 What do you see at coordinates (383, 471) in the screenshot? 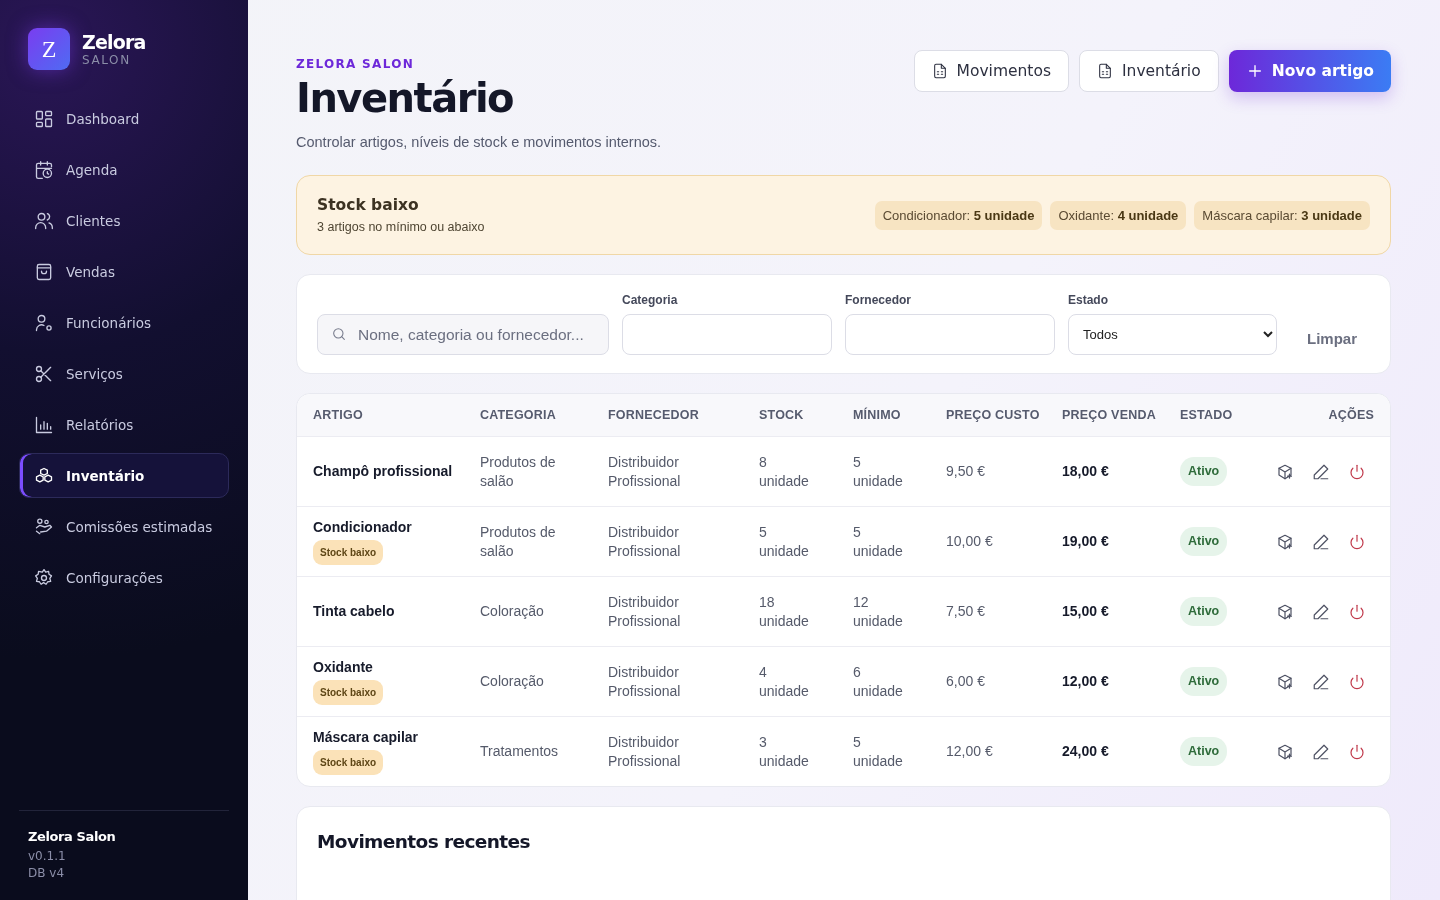
I see `item-name: Champô profissional` at bounding box center [383, 471].